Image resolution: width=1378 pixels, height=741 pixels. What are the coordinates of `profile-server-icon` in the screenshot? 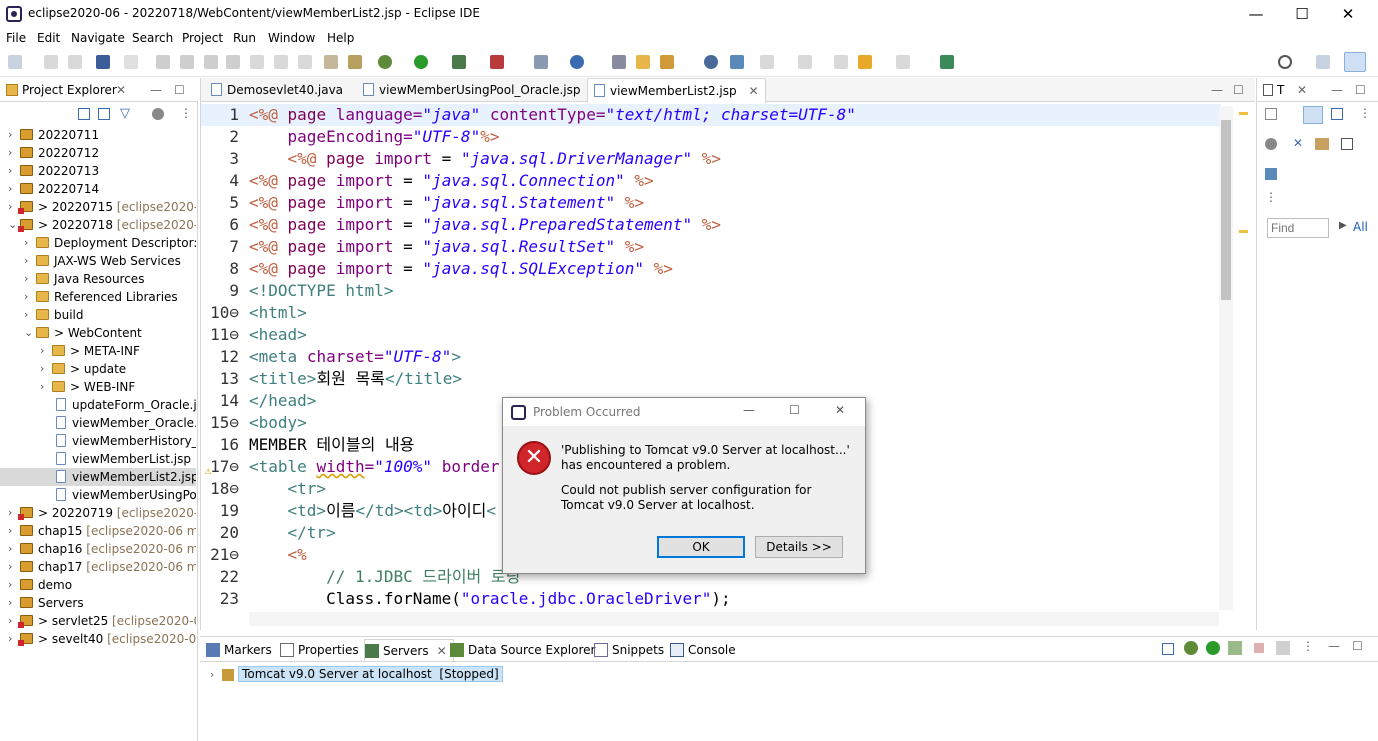 It's located at (1235, 648).